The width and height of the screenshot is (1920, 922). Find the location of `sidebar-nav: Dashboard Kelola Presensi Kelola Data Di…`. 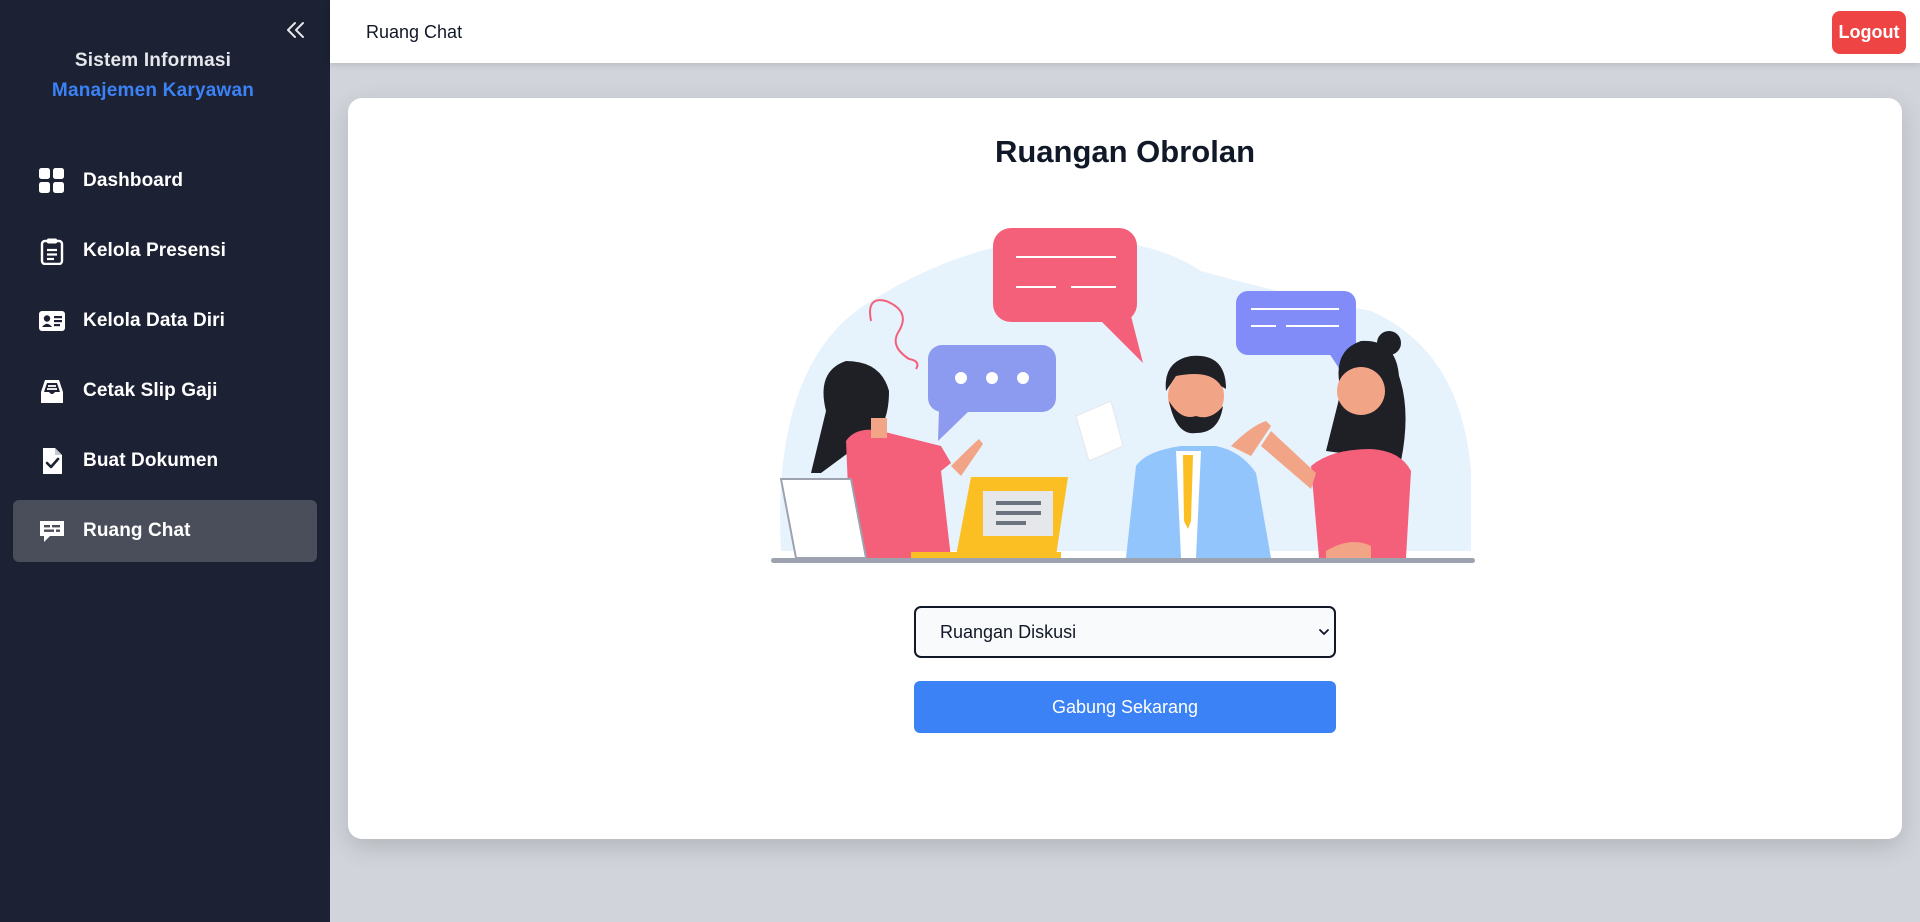

sidebar-nav: Dashboard Kelola Presensi Kelola Data Di… is located at coordinates (165, 360).